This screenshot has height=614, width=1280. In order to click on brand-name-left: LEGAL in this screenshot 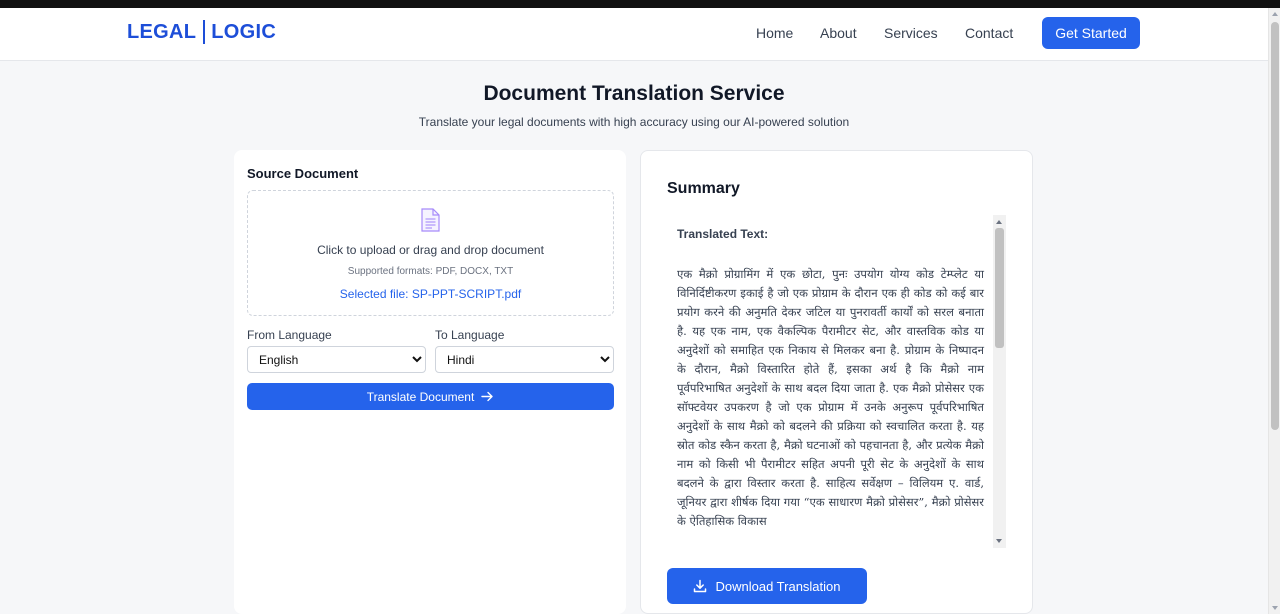, I will do `click(162, 31)`.